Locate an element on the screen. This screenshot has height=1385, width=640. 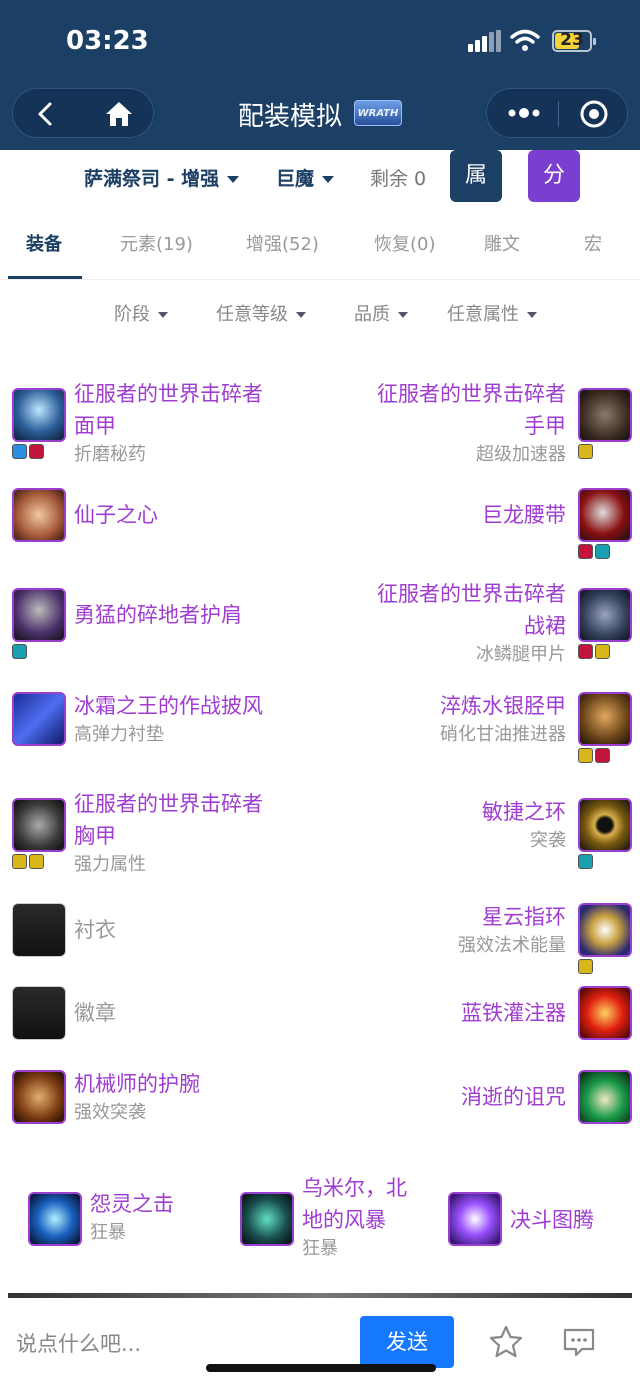
attribute-filter: 任意属性 is located at coordinates (492, 313).